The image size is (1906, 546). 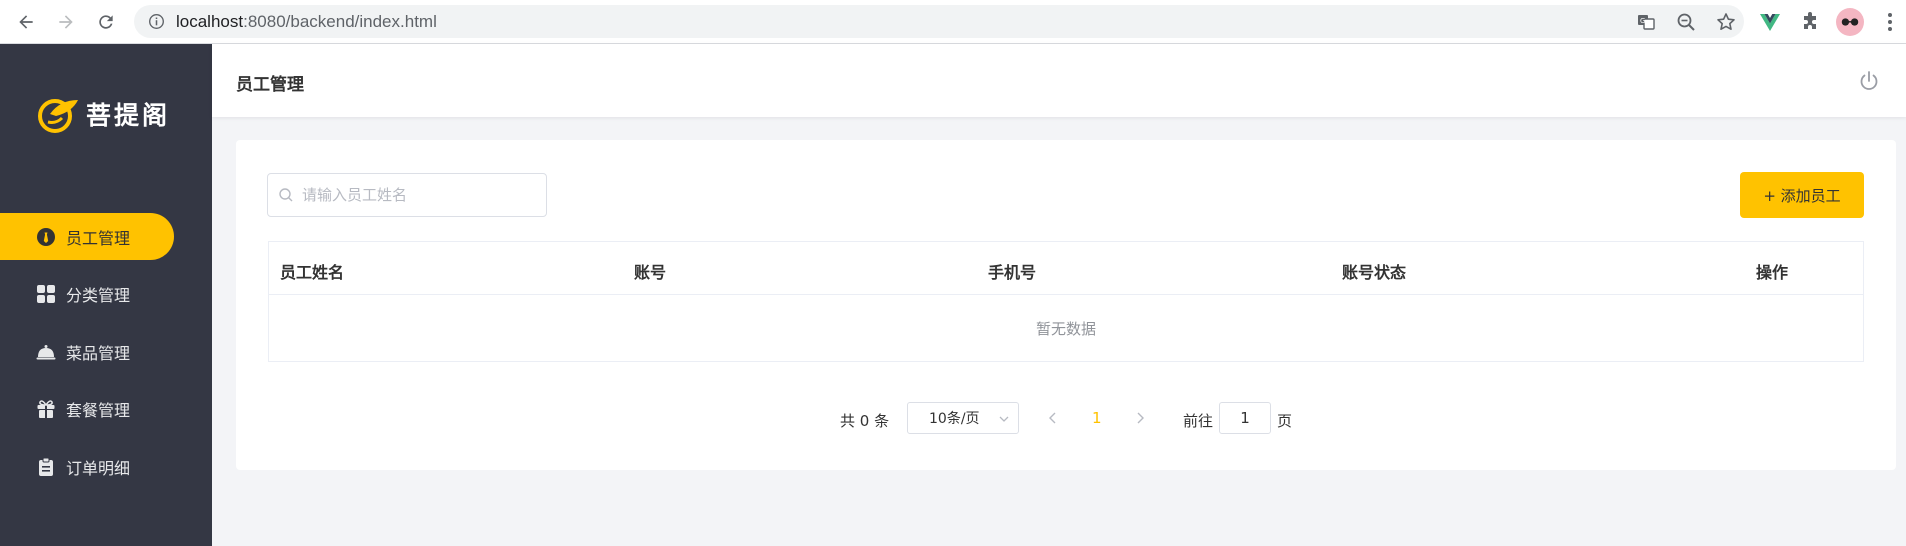 I want to click on sidebar-item-employee: 员工管理, so click(x=87, y=236).